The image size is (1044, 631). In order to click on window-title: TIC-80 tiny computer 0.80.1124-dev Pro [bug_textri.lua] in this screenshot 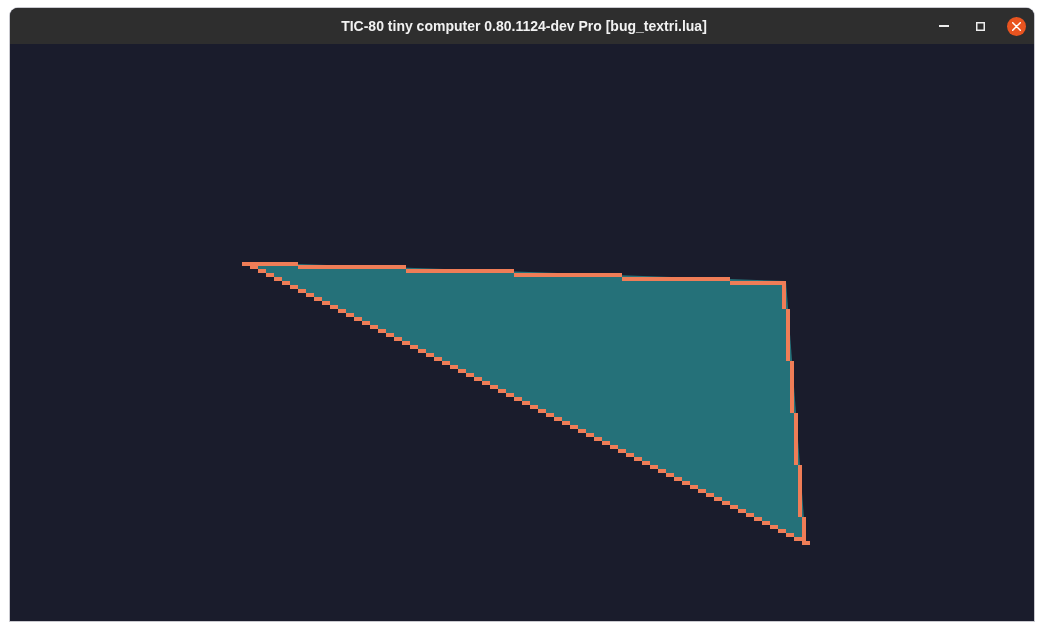, I will do `click(524, 26)`.